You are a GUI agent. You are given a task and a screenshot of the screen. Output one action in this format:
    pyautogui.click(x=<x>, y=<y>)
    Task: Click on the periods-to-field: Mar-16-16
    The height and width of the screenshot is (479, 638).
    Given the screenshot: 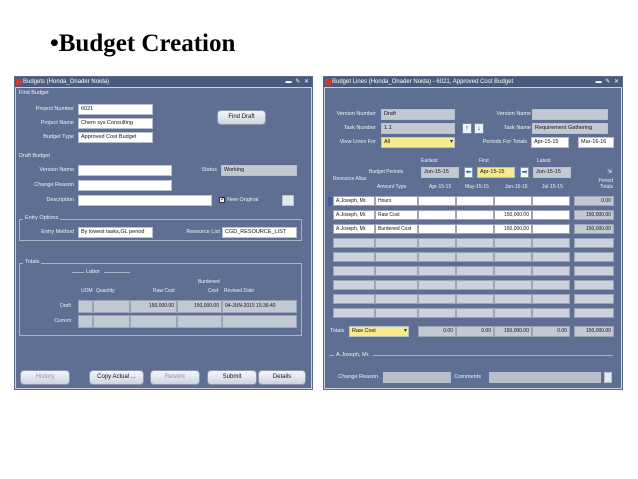 What is the action you would take?
    pyautogui.click(x=596, y=142)
    